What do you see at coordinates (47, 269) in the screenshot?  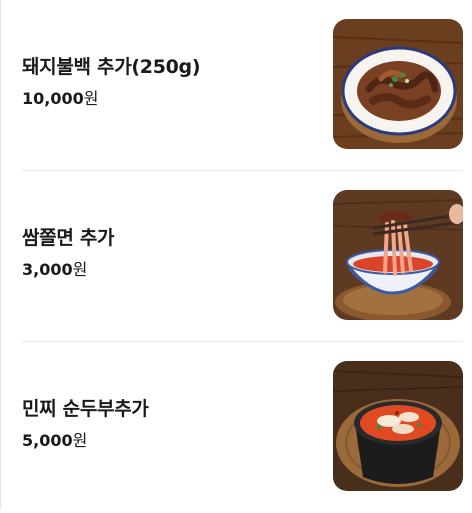 I see `price-amount: 3,000` at bounding box center [47, 269].